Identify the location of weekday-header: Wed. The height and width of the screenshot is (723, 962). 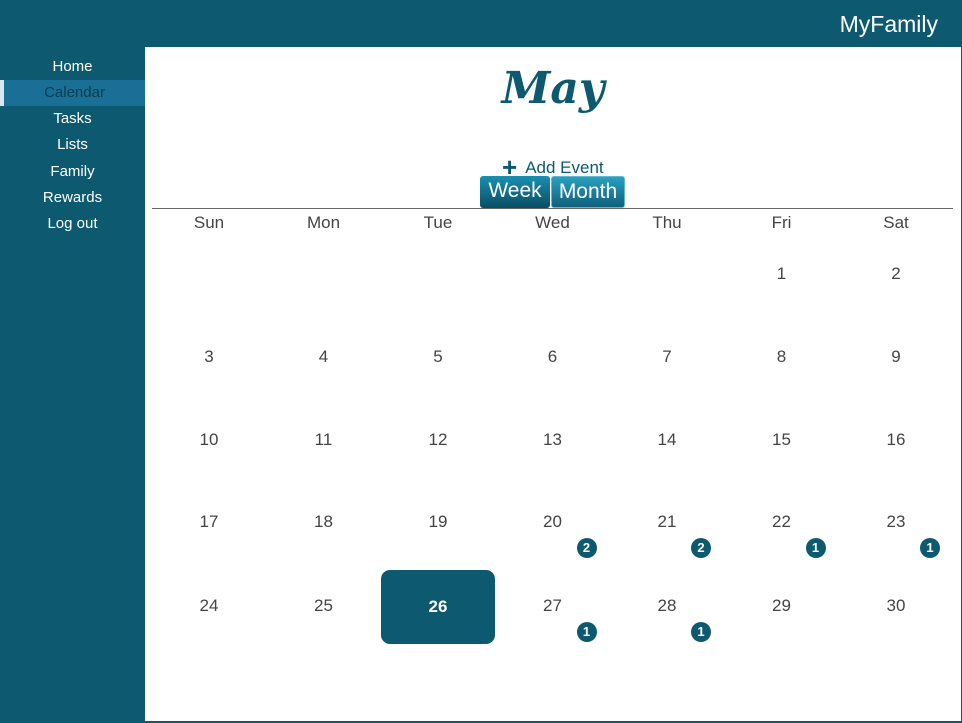
(552, 222).